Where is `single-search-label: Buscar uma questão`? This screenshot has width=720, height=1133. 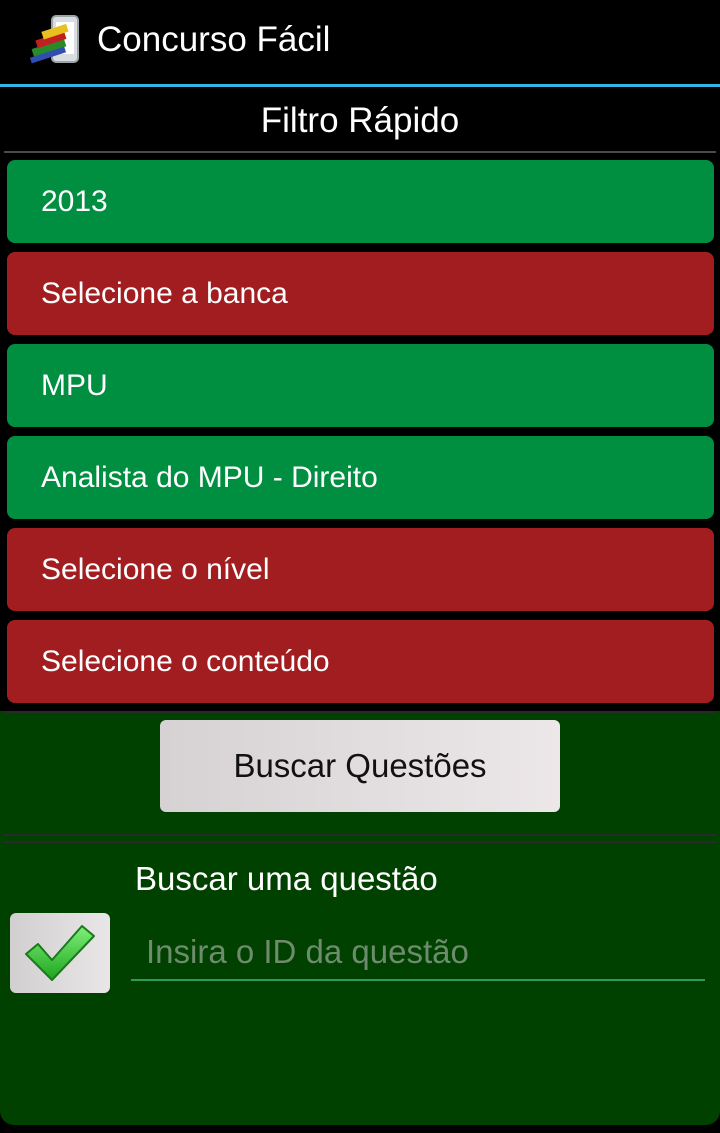 single-search-label: Buscar uma questão is located at coordinates (286, 878).